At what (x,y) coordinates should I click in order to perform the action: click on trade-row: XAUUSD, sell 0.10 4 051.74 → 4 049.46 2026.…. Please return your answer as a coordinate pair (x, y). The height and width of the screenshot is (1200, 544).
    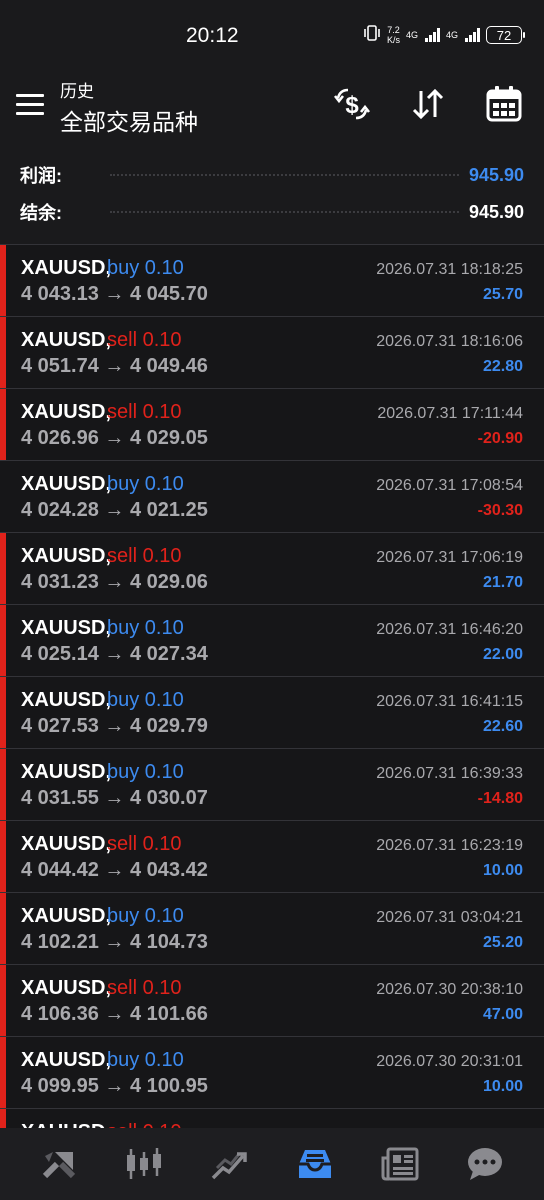
    Looking at the image, I should click on (272, 352).